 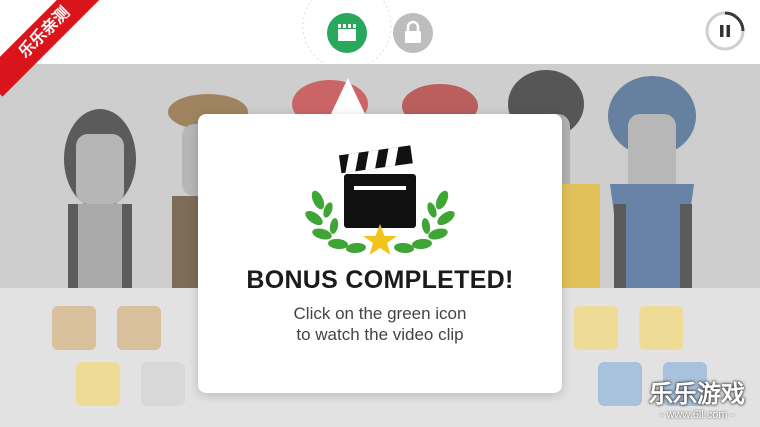 I want to click on dialog-message-line-1: Click on the green icon, so click(x=380, y=313).